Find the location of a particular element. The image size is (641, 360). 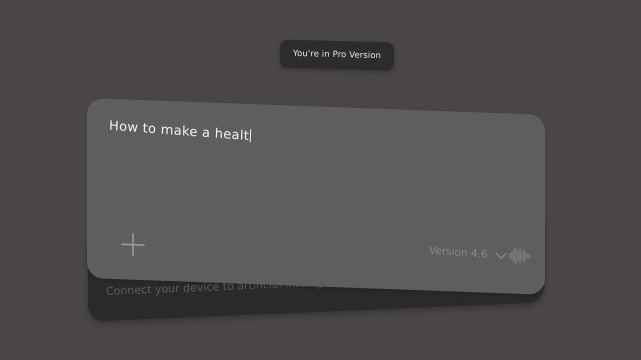

plus-icon is located at coordinates (133, 244).